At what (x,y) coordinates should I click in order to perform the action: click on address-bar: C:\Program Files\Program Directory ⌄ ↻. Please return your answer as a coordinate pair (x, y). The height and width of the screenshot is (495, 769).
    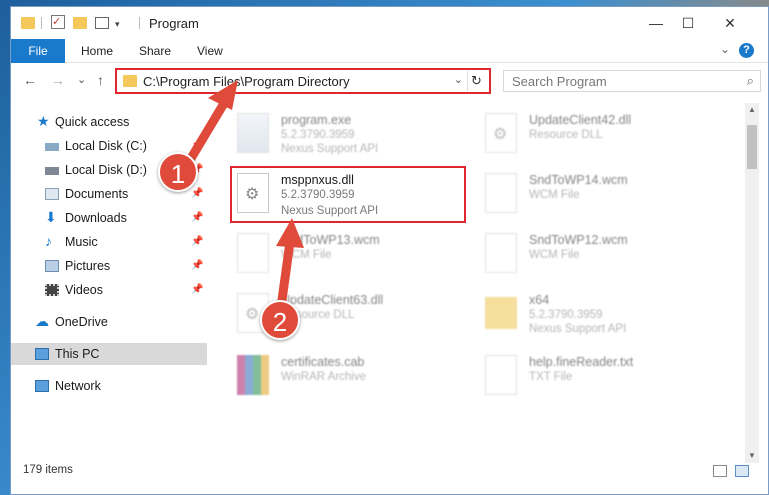
    Looking at the image, I should click on (303, 81).